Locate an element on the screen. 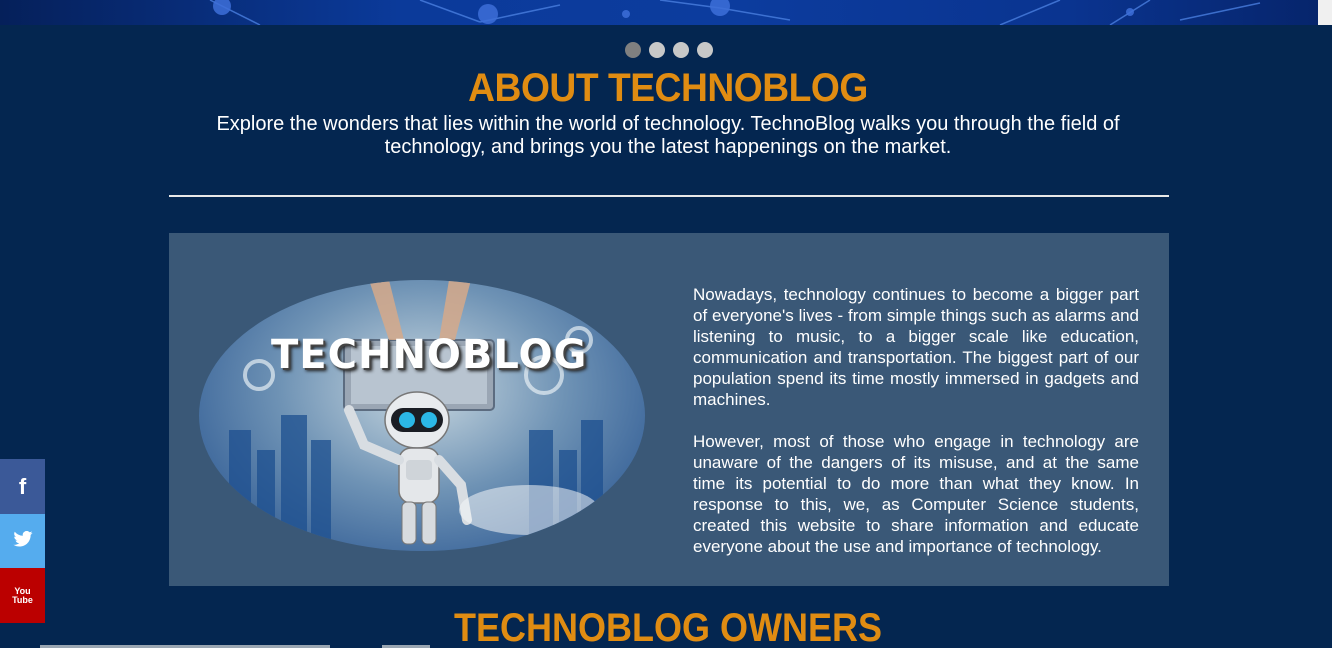  technoblog-banner-image: TECHNOBLOG is located at coordinates (422, 415).